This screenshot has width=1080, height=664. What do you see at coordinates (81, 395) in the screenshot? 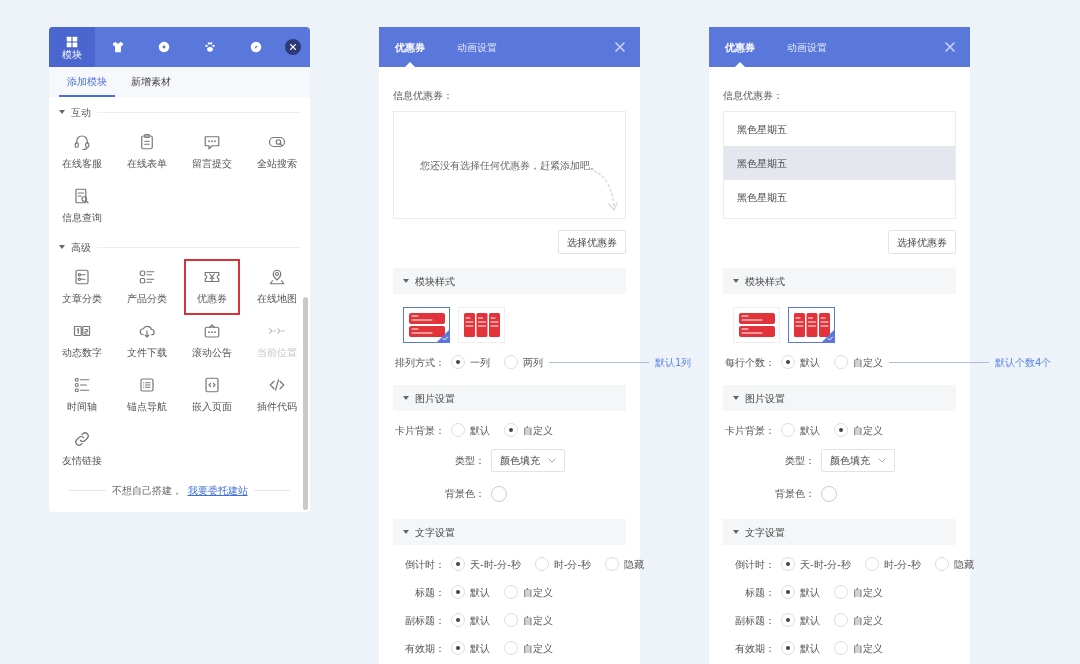
I see `module-item: 时间轴` at bounding box center [81, 395].